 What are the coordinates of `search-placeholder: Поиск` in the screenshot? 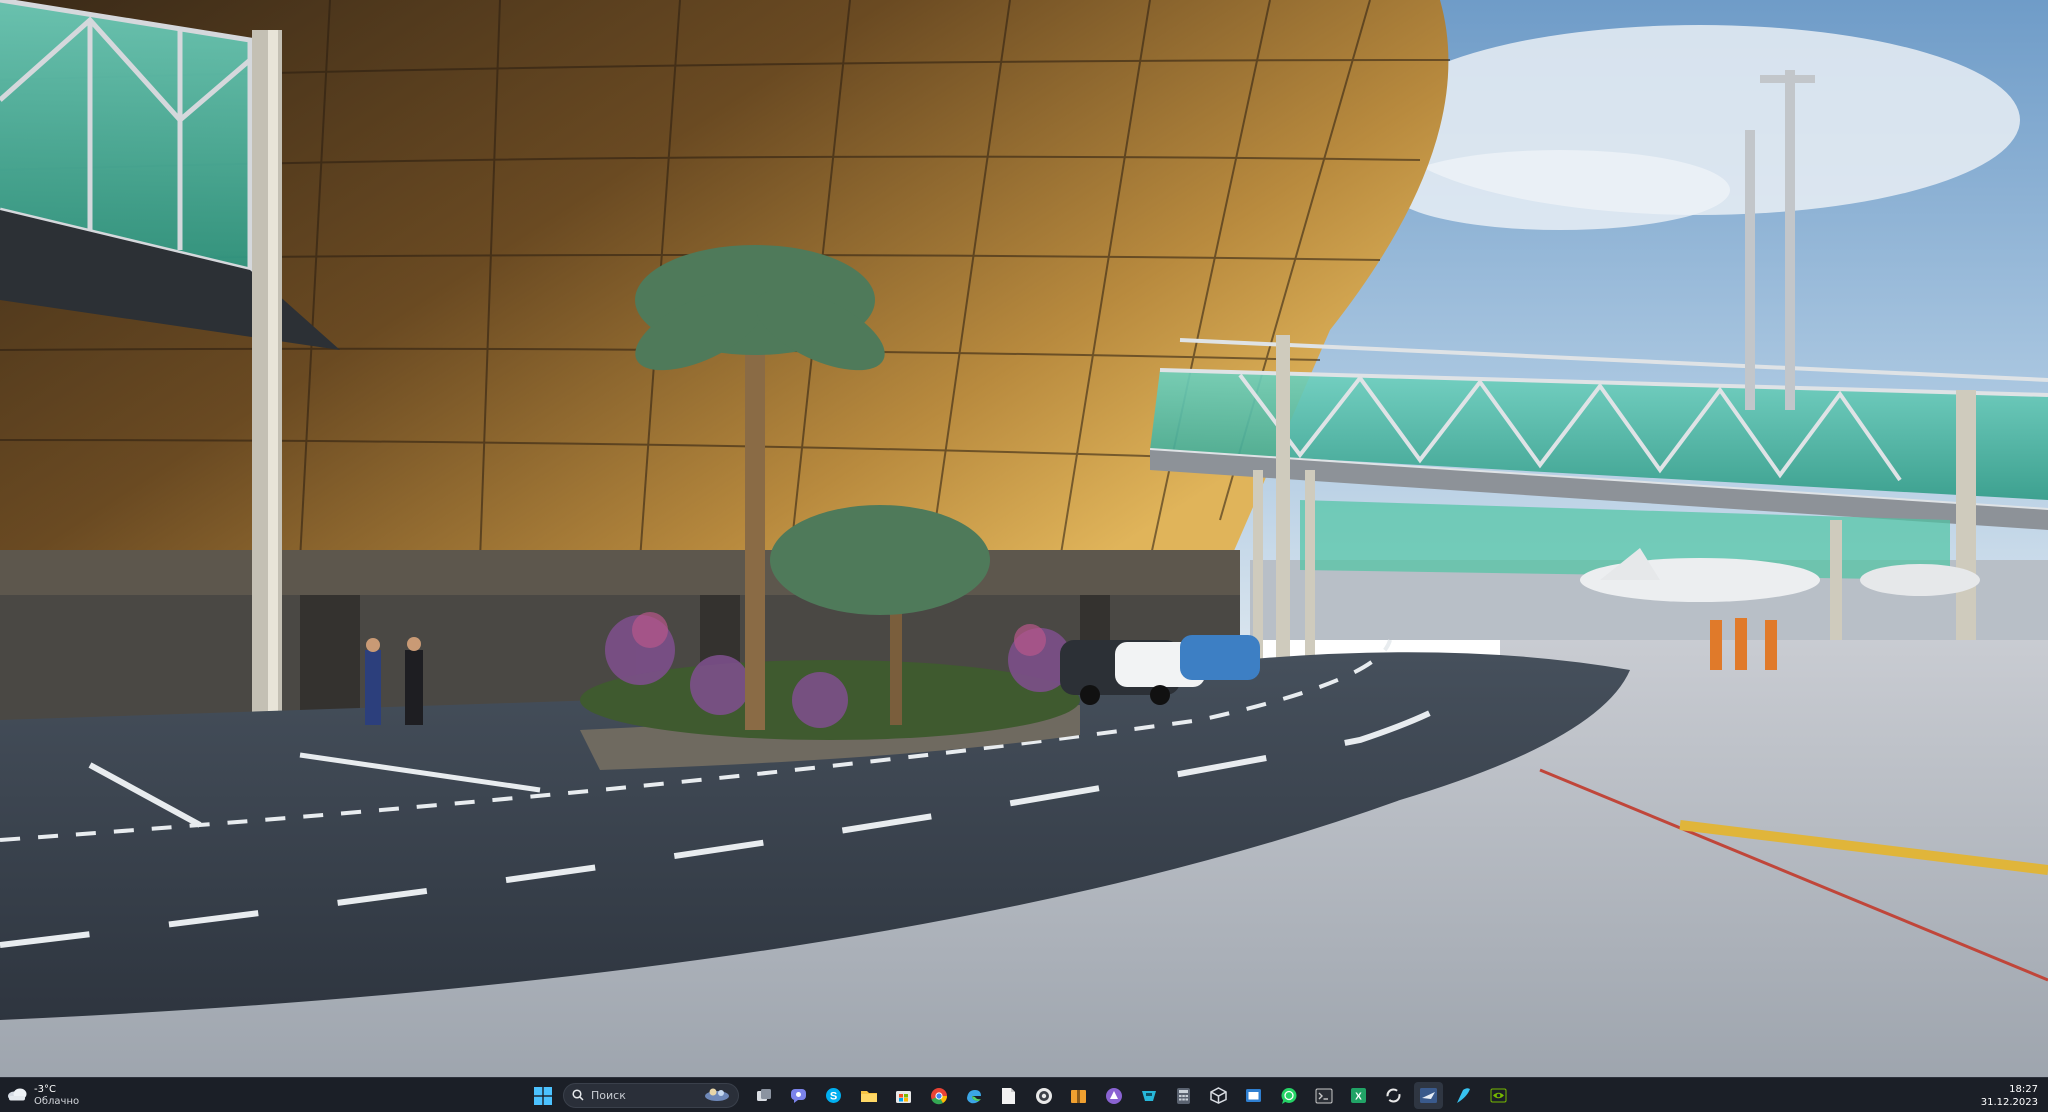 It's located at (608, 1095).